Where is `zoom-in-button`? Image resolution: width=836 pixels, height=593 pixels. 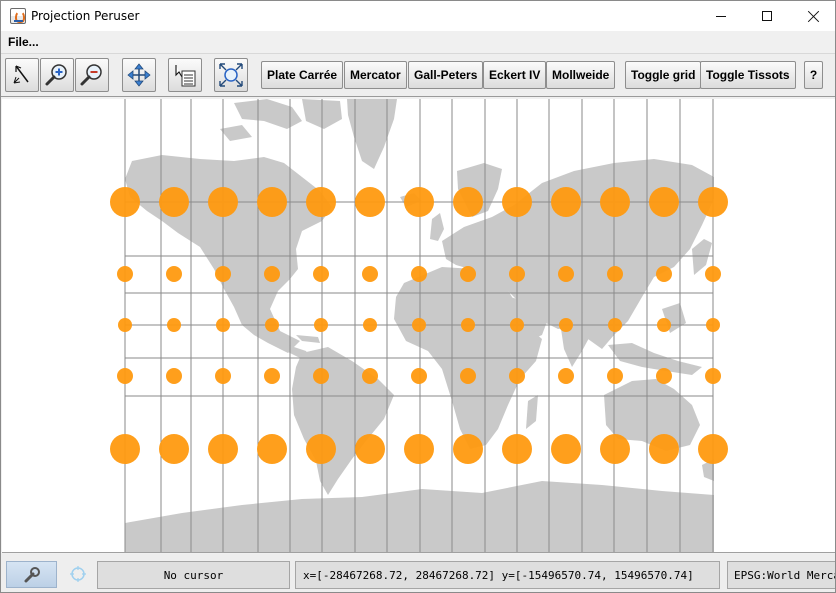 zoom-in-button is located at coordinates (57, 75).